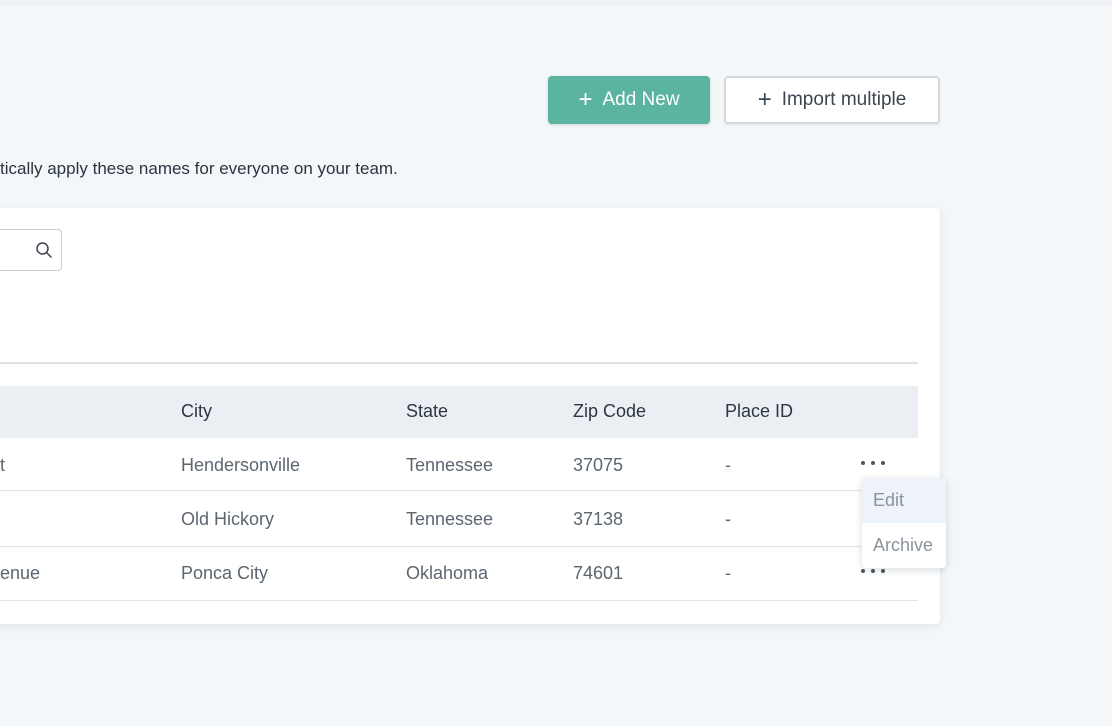 The height and width of the screenshot is (726, 1112). Describe the element at coordinates (427, 411) in the screenshot. I see `column-header-state: State` at that location.